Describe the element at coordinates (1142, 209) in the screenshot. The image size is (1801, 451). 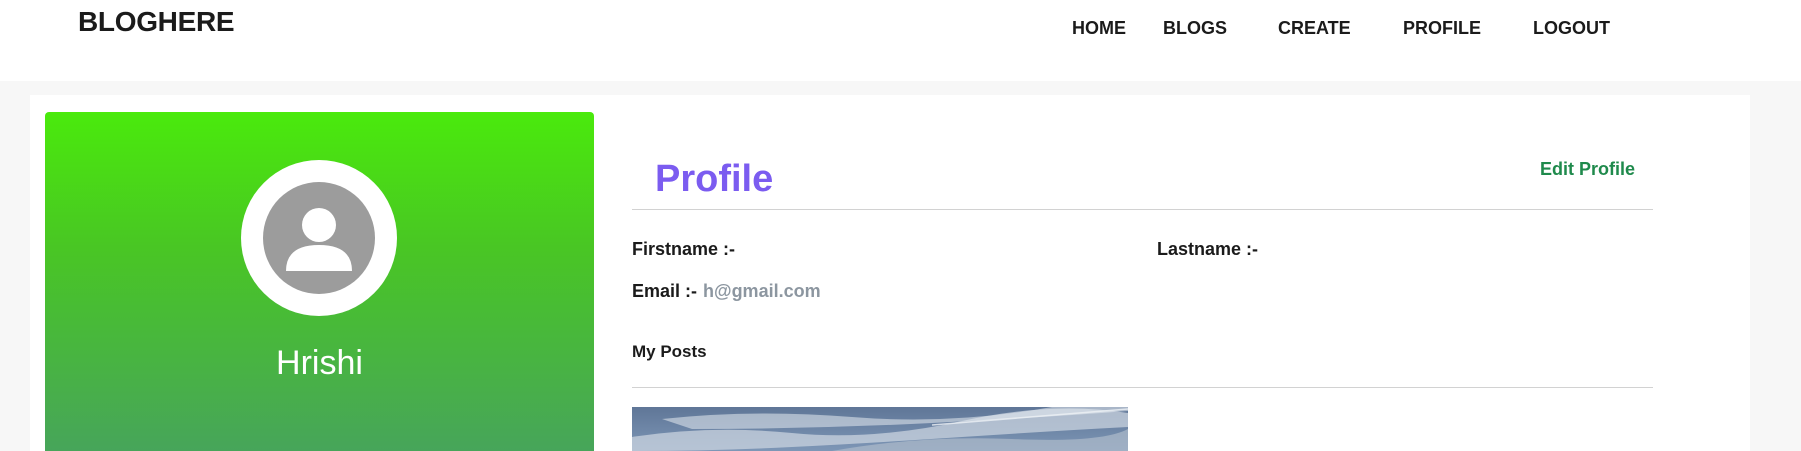
I see `profile-divider` at that location.